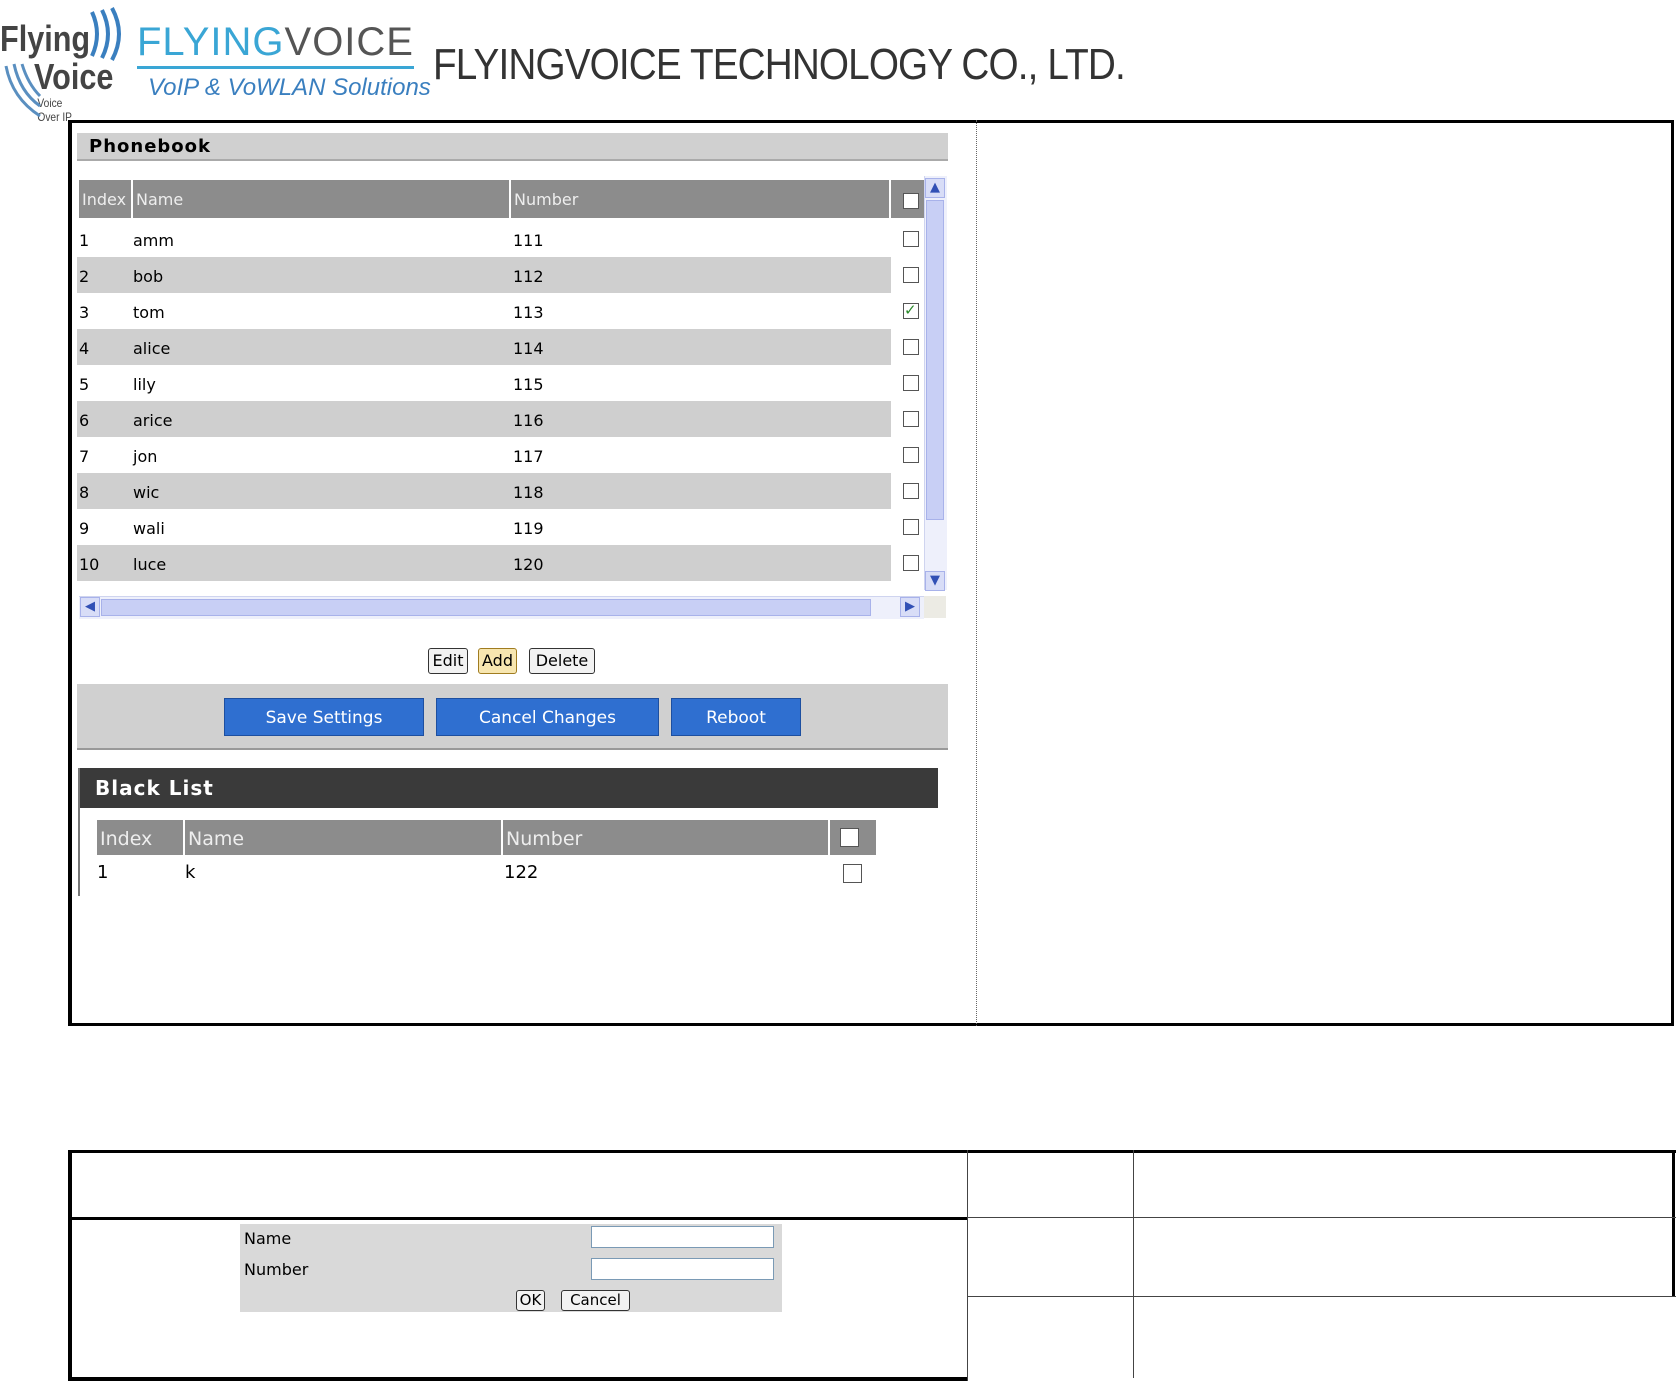  I want to click on cell-name: wic, so click(146, 492).